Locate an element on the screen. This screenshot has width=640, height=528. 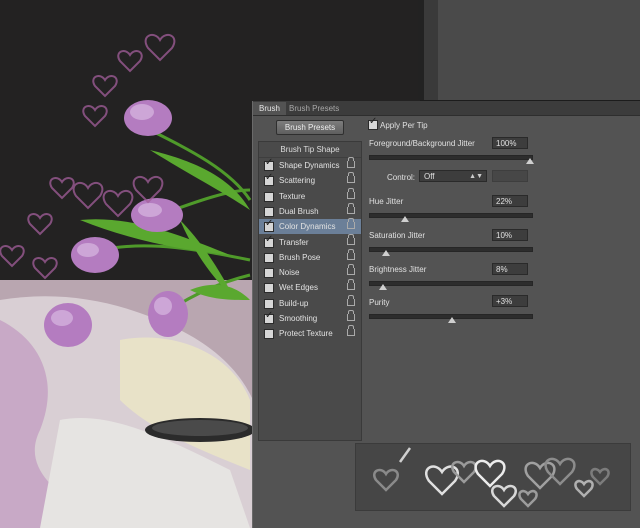
hue-jitter-label: Hue Jitter is located at coordinates (386, 201).